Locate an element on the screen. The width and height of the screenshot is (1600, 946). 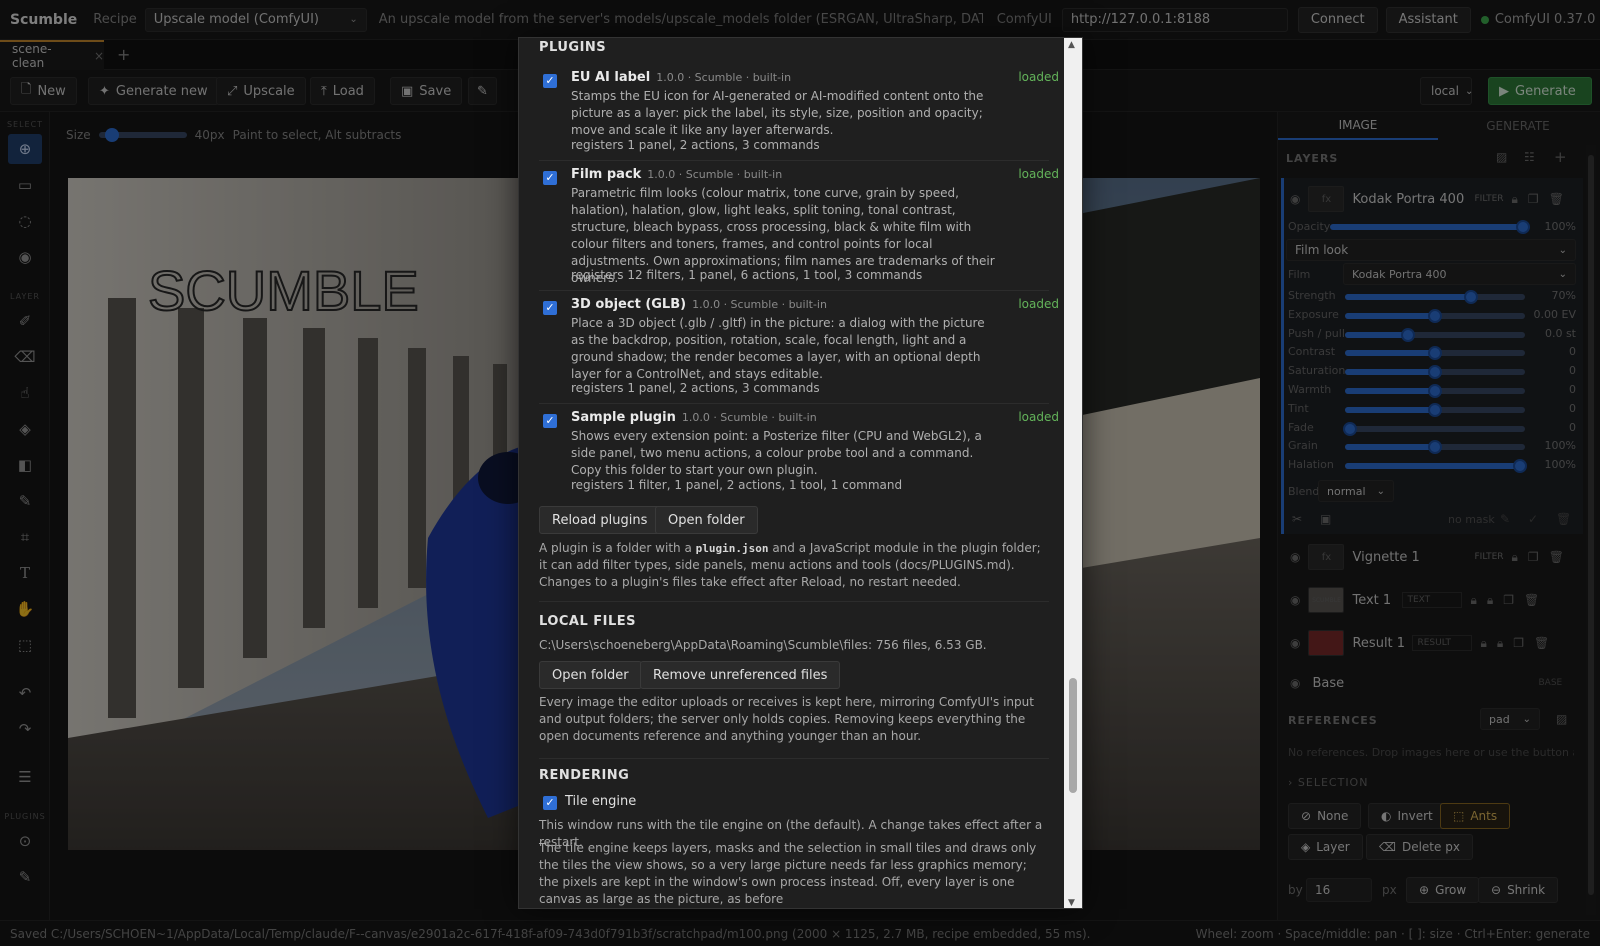
plugin-help-pre: A plugin is a folder with a is located at coordinates (615, 548).